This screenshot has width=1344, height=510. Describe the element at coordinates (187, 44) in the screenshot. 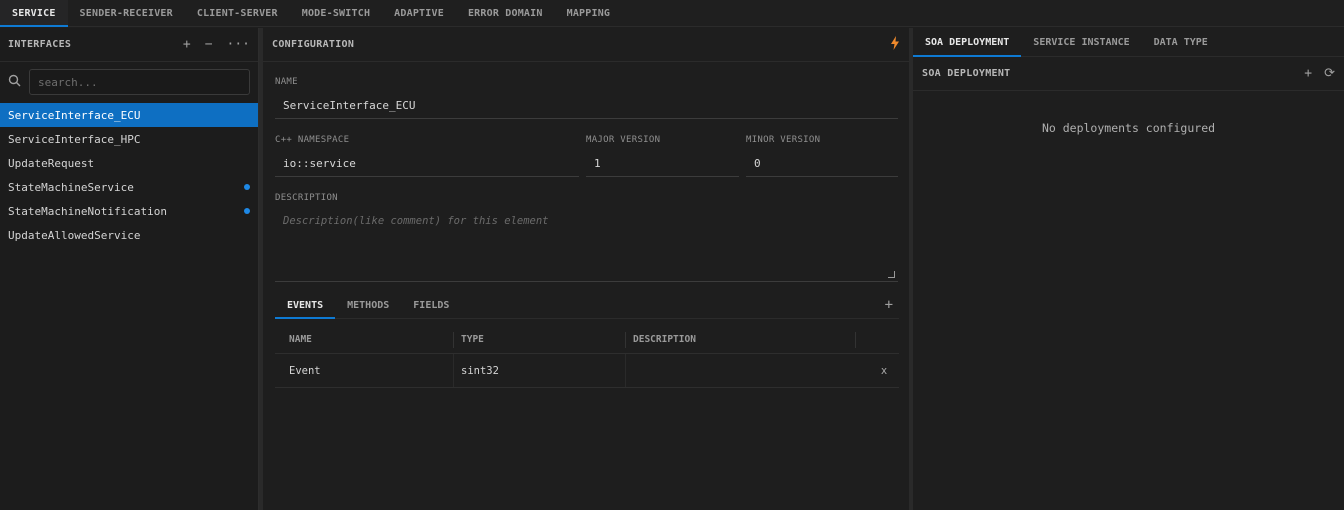

I see `add-icon: +` at that location.